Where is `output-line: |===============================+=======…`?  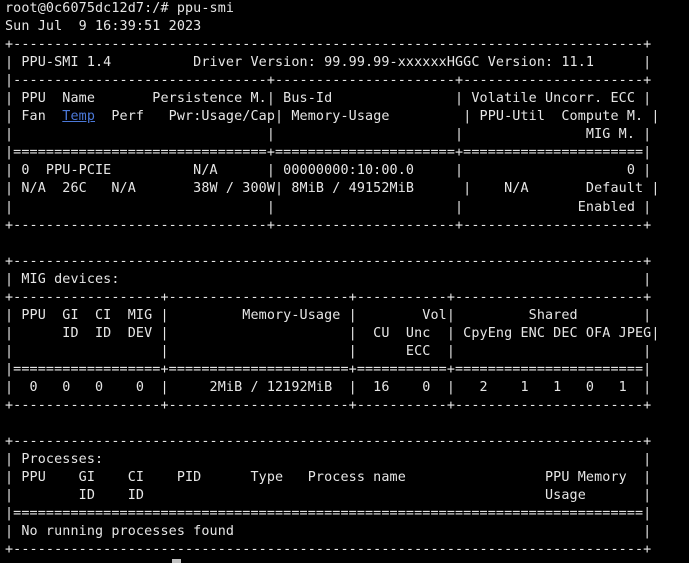
output-line: |===============================+=======… is located at coordinates (328, 153).